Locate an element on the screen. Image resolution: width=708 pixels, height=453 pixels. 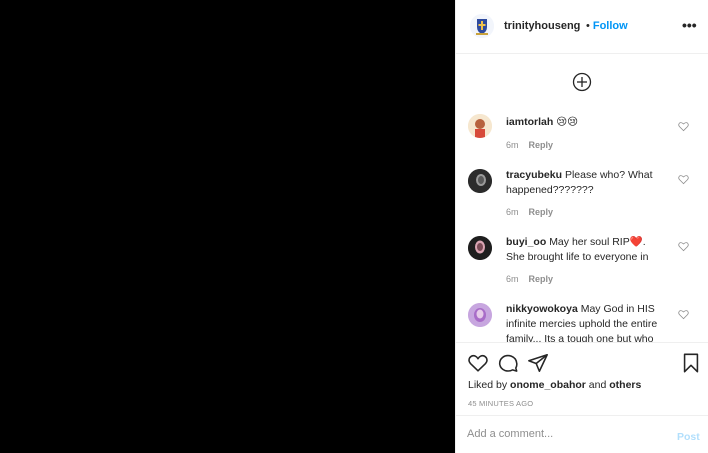
post-timestamp: 45 MINUTES AGO is located at coordinates (500, 403).